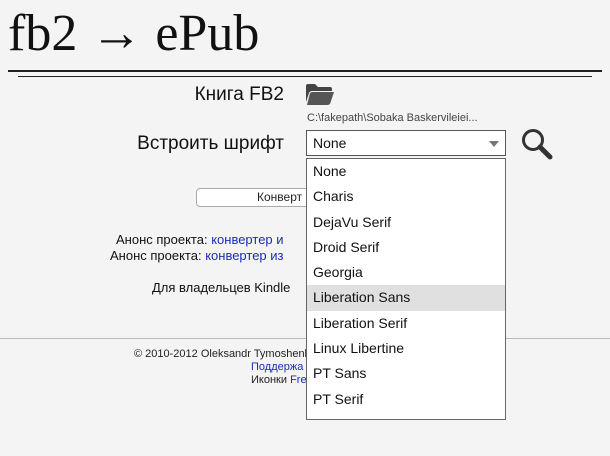 The width and height of the screenshot is (610, 456). Describe the element at coordinates (406, 196) in the screenshot. I see `font-option: Charis` at that location.